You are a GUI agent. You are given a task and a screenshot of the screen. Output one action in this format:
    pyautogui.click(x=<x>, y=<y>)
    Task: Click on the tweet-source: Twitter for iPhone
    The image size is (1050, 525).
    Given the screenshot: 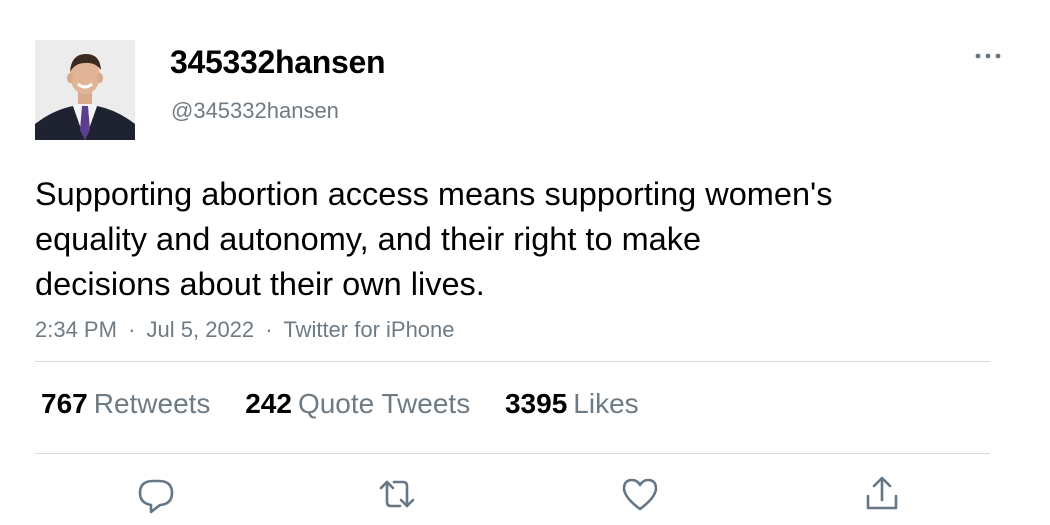 What is the action you would take?
    pyautogui.click(x=368, y=329)
    